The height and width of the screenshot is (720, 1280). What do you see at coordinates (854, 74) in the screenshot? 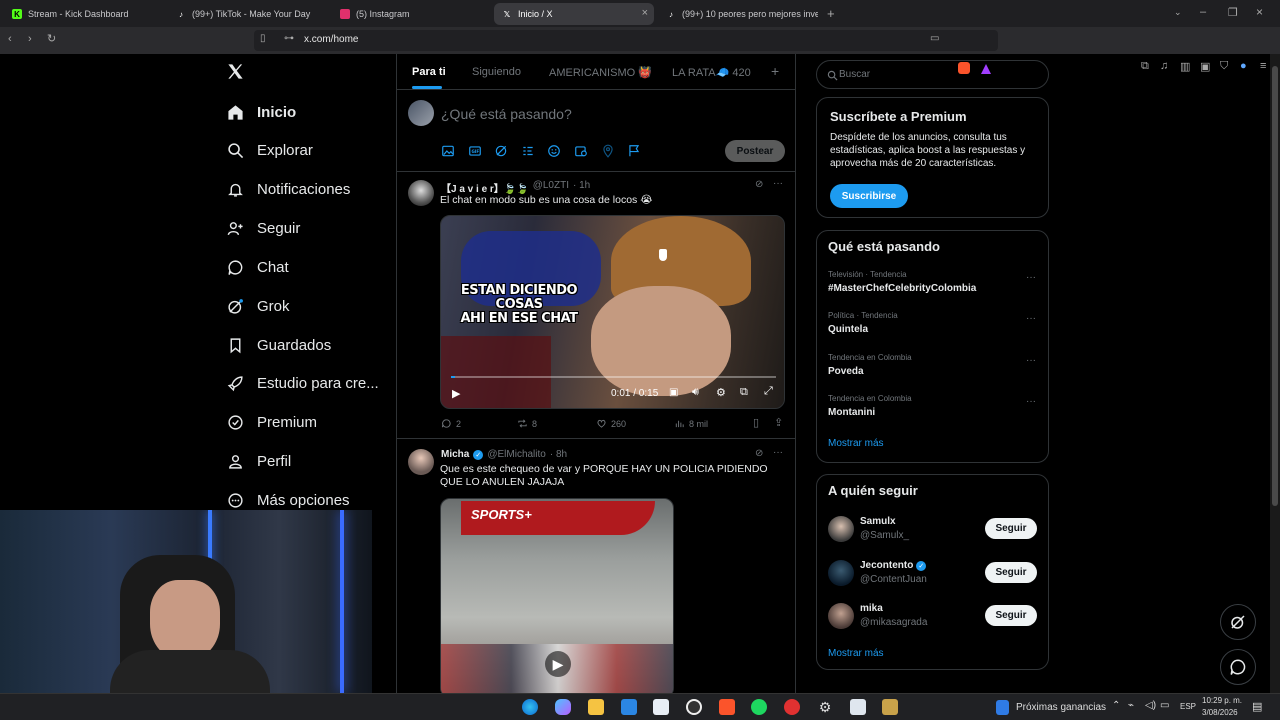
I see `search-input: Buscar` at bounding box center [854, 74].